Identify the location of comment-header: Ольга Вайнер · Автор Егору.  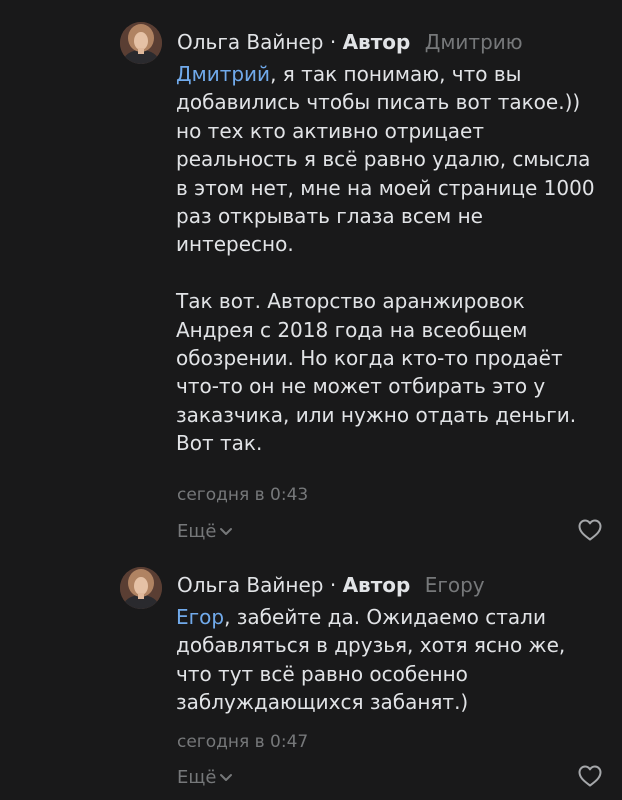
(331, 585).